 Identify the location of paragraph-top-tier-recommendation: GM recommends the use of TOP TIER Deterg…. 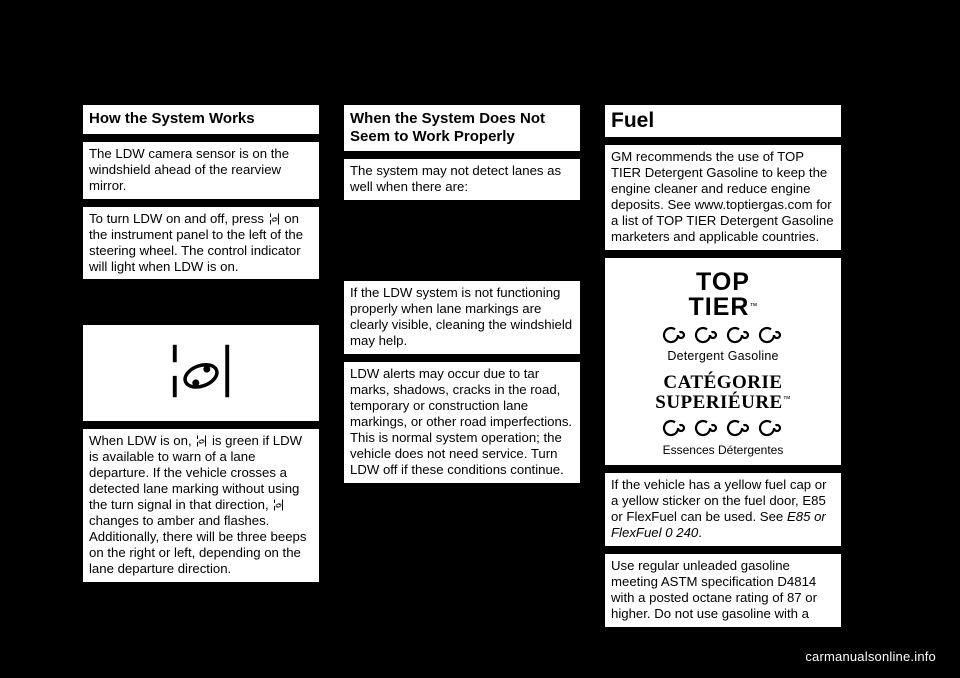
(723, 197).